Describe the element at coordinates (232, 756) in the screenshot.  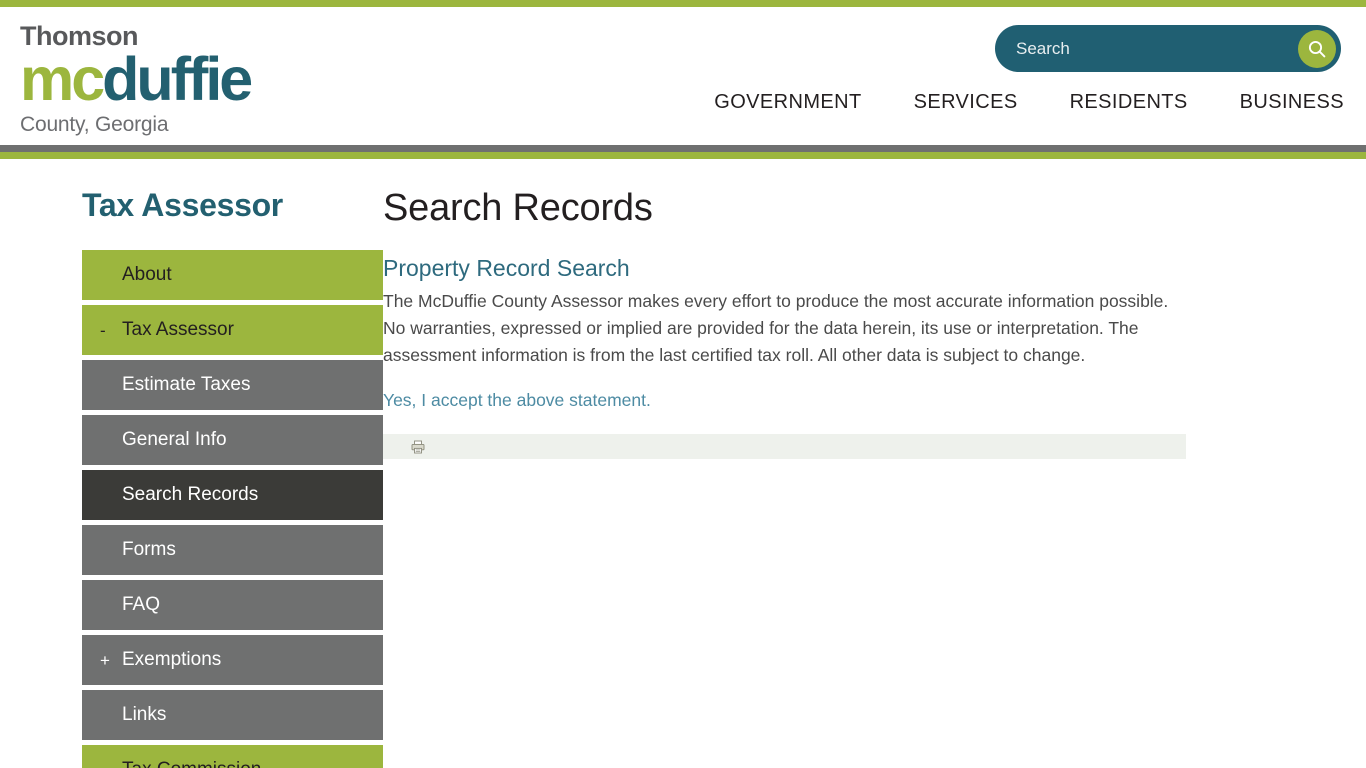
I see `sidebar-item-tax-commission: Tax Commission` at that location.